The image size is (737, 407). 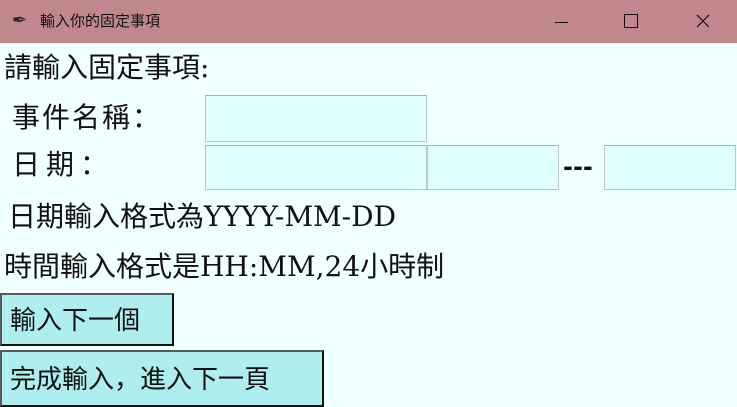 I want to click on finish-button: 完成輸入，進入下一頁, so click(x=162, y=378).